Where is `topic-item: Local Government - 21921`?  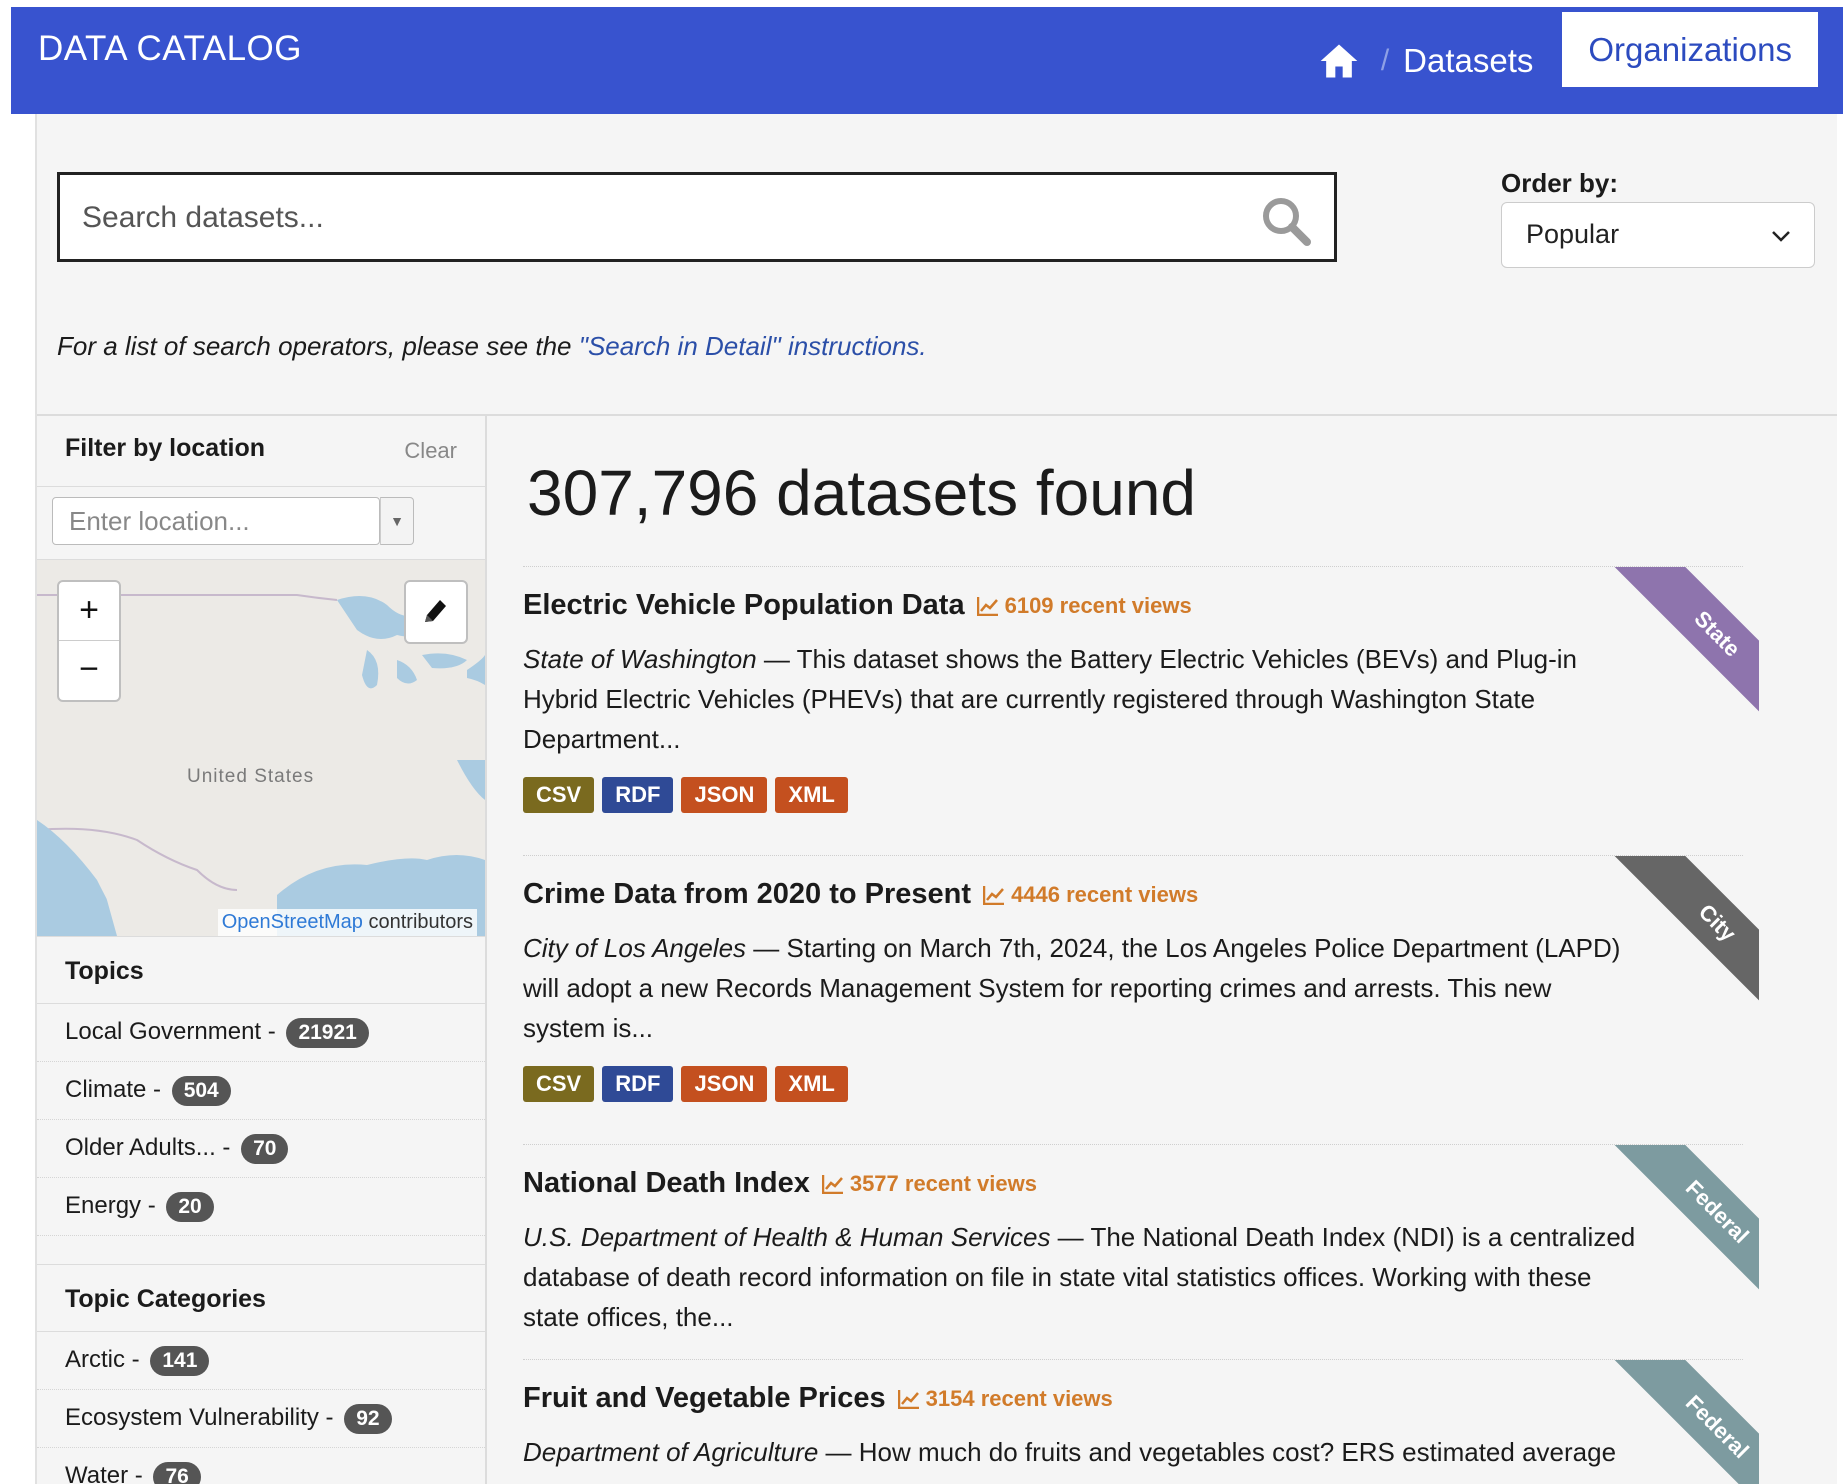
topic-item: Local Government - 21921 is located at coordinates (261, 1033).